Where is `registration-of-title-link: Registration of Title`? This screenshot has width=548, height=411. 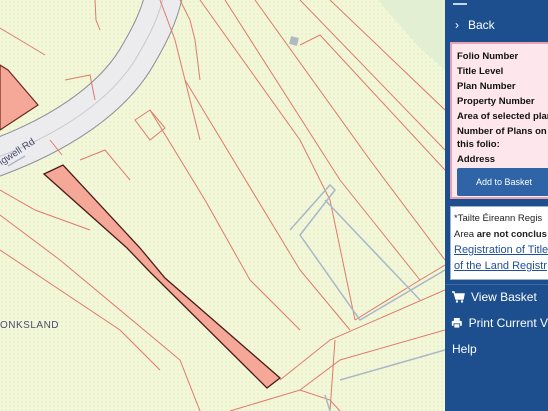
registration-of-title-link: Registration of Title is located at coordinates (501, 250).